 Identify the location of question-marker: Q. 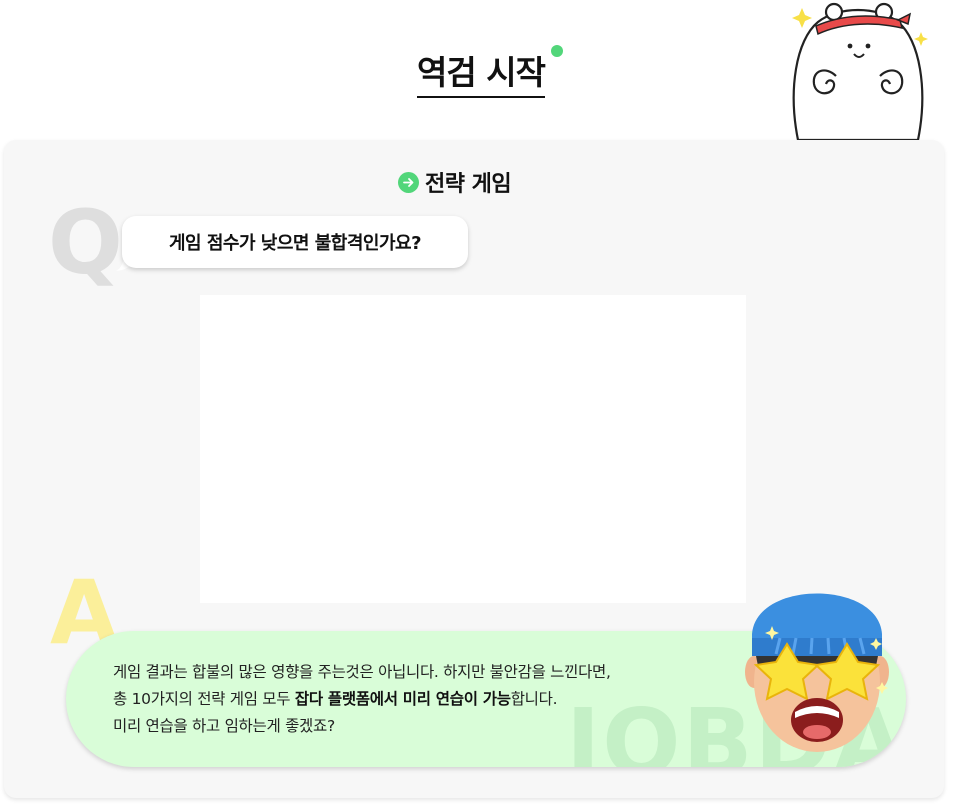
(85, 242).